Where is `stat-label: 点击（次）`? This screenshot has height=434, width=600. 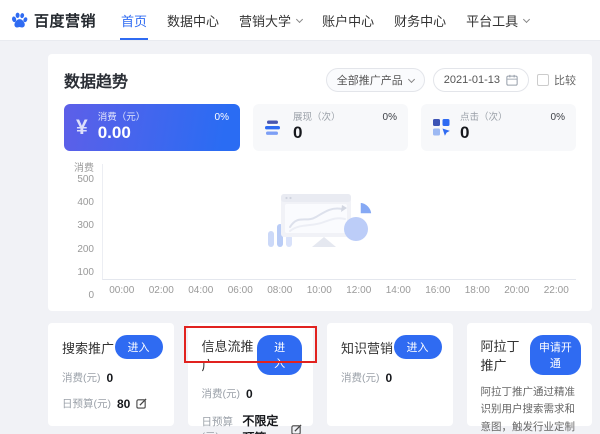 stat-label: 点击（次） is located at coordinates (484, 117).